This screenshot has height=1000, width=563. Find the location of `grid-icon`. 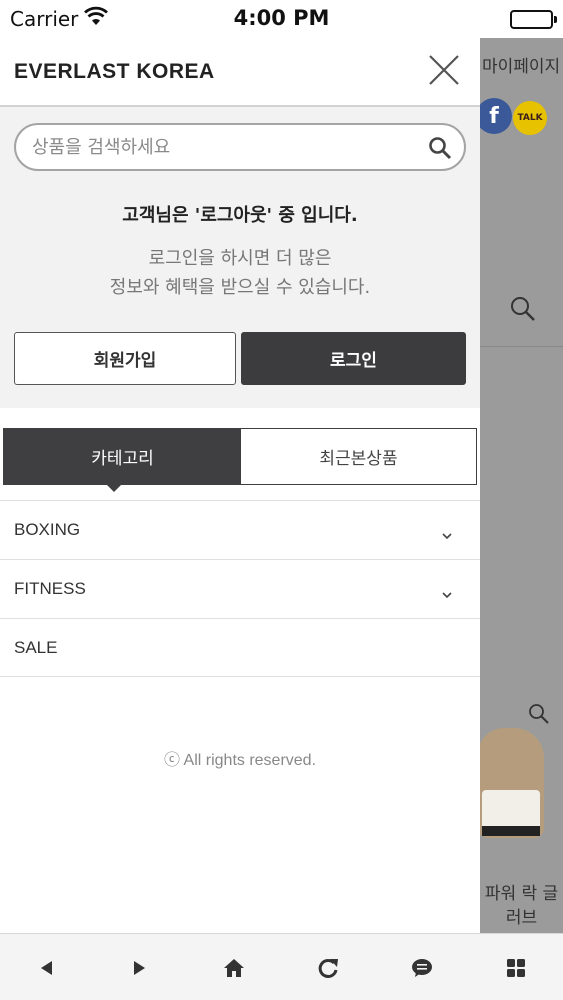

grid-icon is located at coordinates (516, 968).